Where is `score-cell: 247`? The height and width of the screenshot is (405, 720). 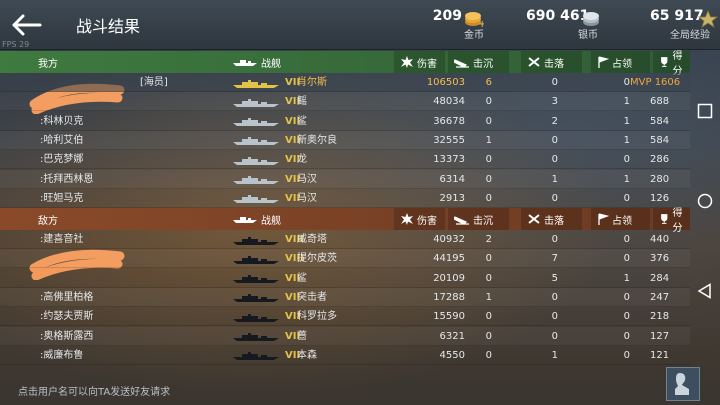
score-cell: 247 is located at coordinates (670, 297).